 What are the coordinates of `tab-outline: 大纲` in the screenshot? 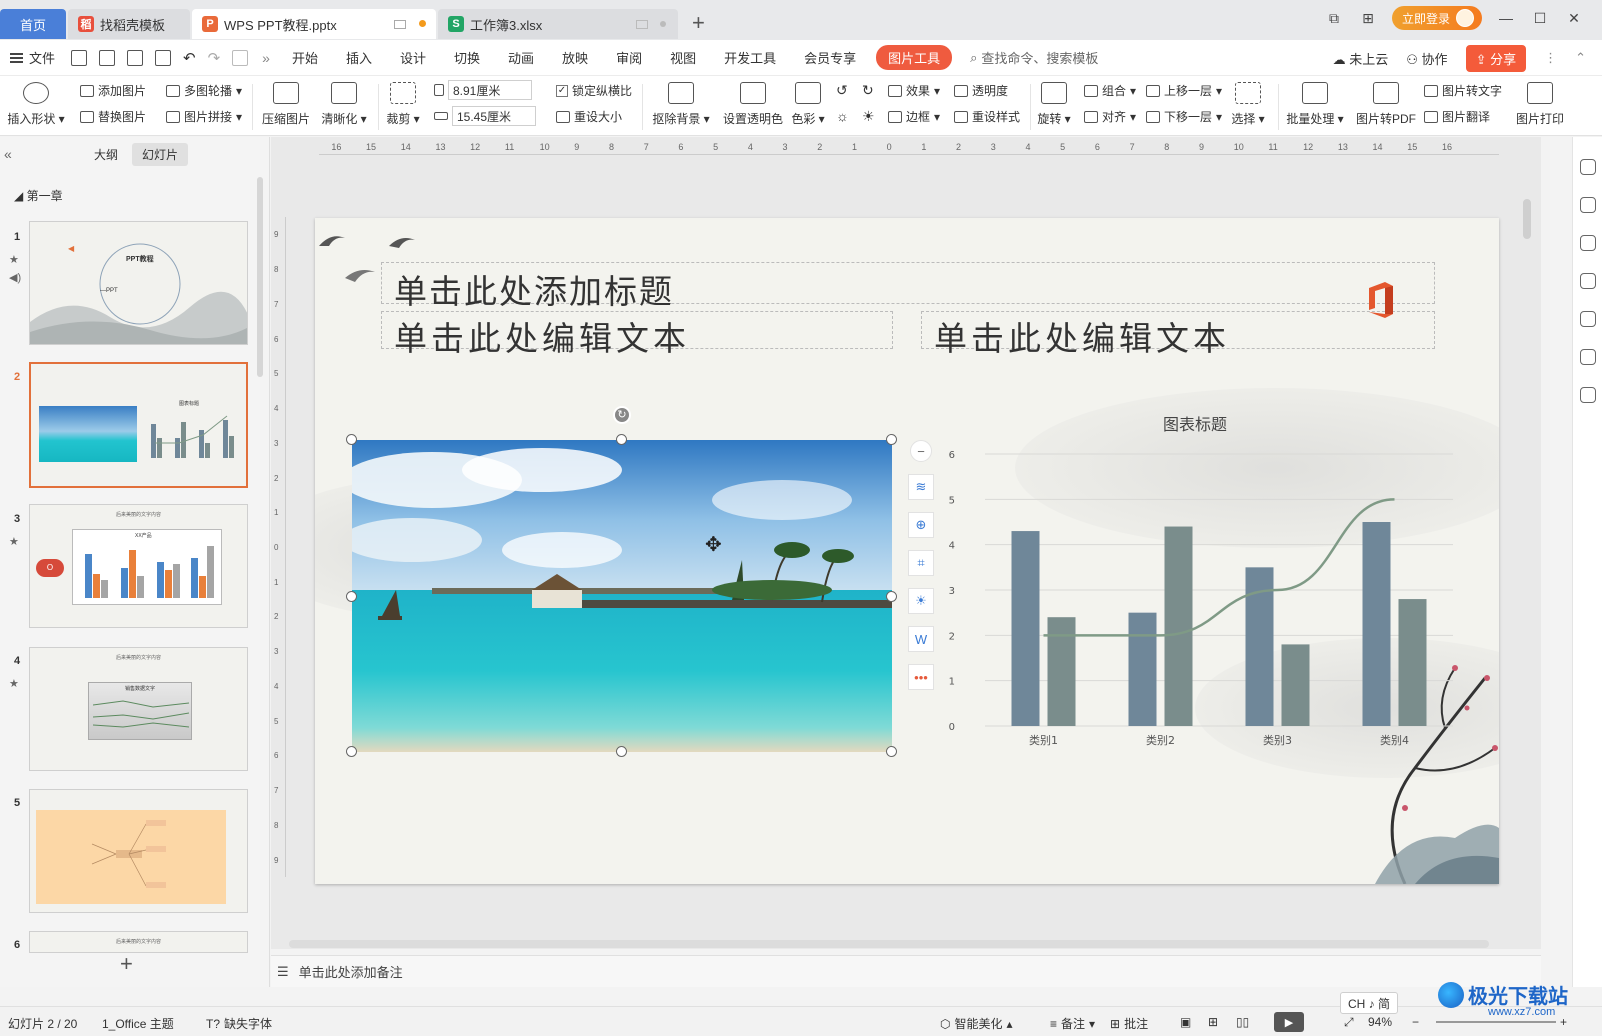 It's located at (106, 154).